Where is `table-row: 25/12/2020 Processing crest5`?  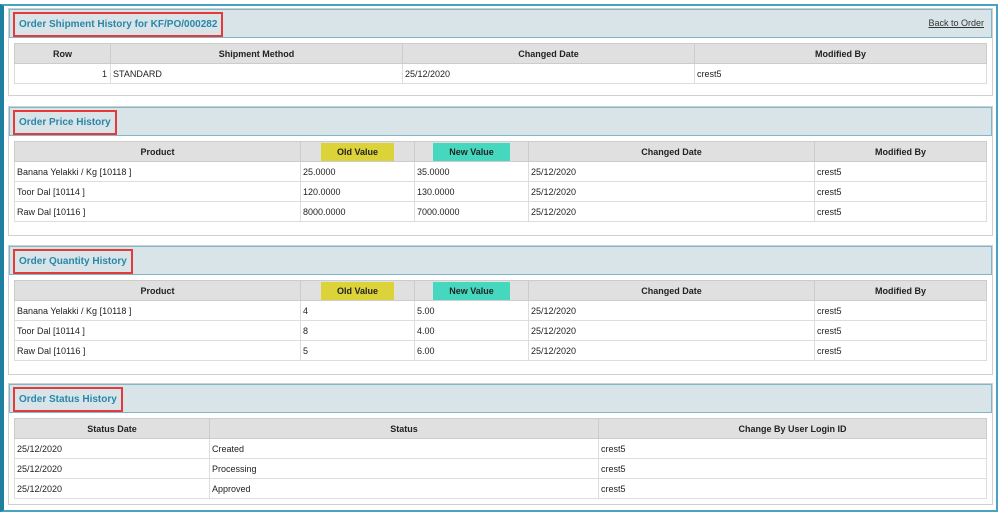
table-row: 25/12/2020 Processing crest5 is located at coordinates (500, 468).